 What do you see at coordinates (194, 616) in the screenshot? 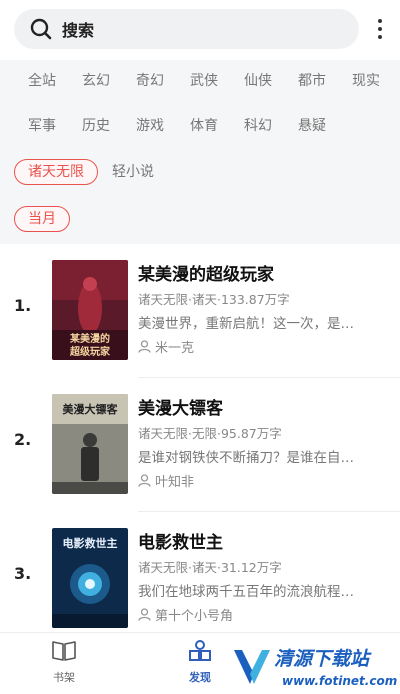
I see `author-name: 第十个小号角` at bounding box center [194, 616].